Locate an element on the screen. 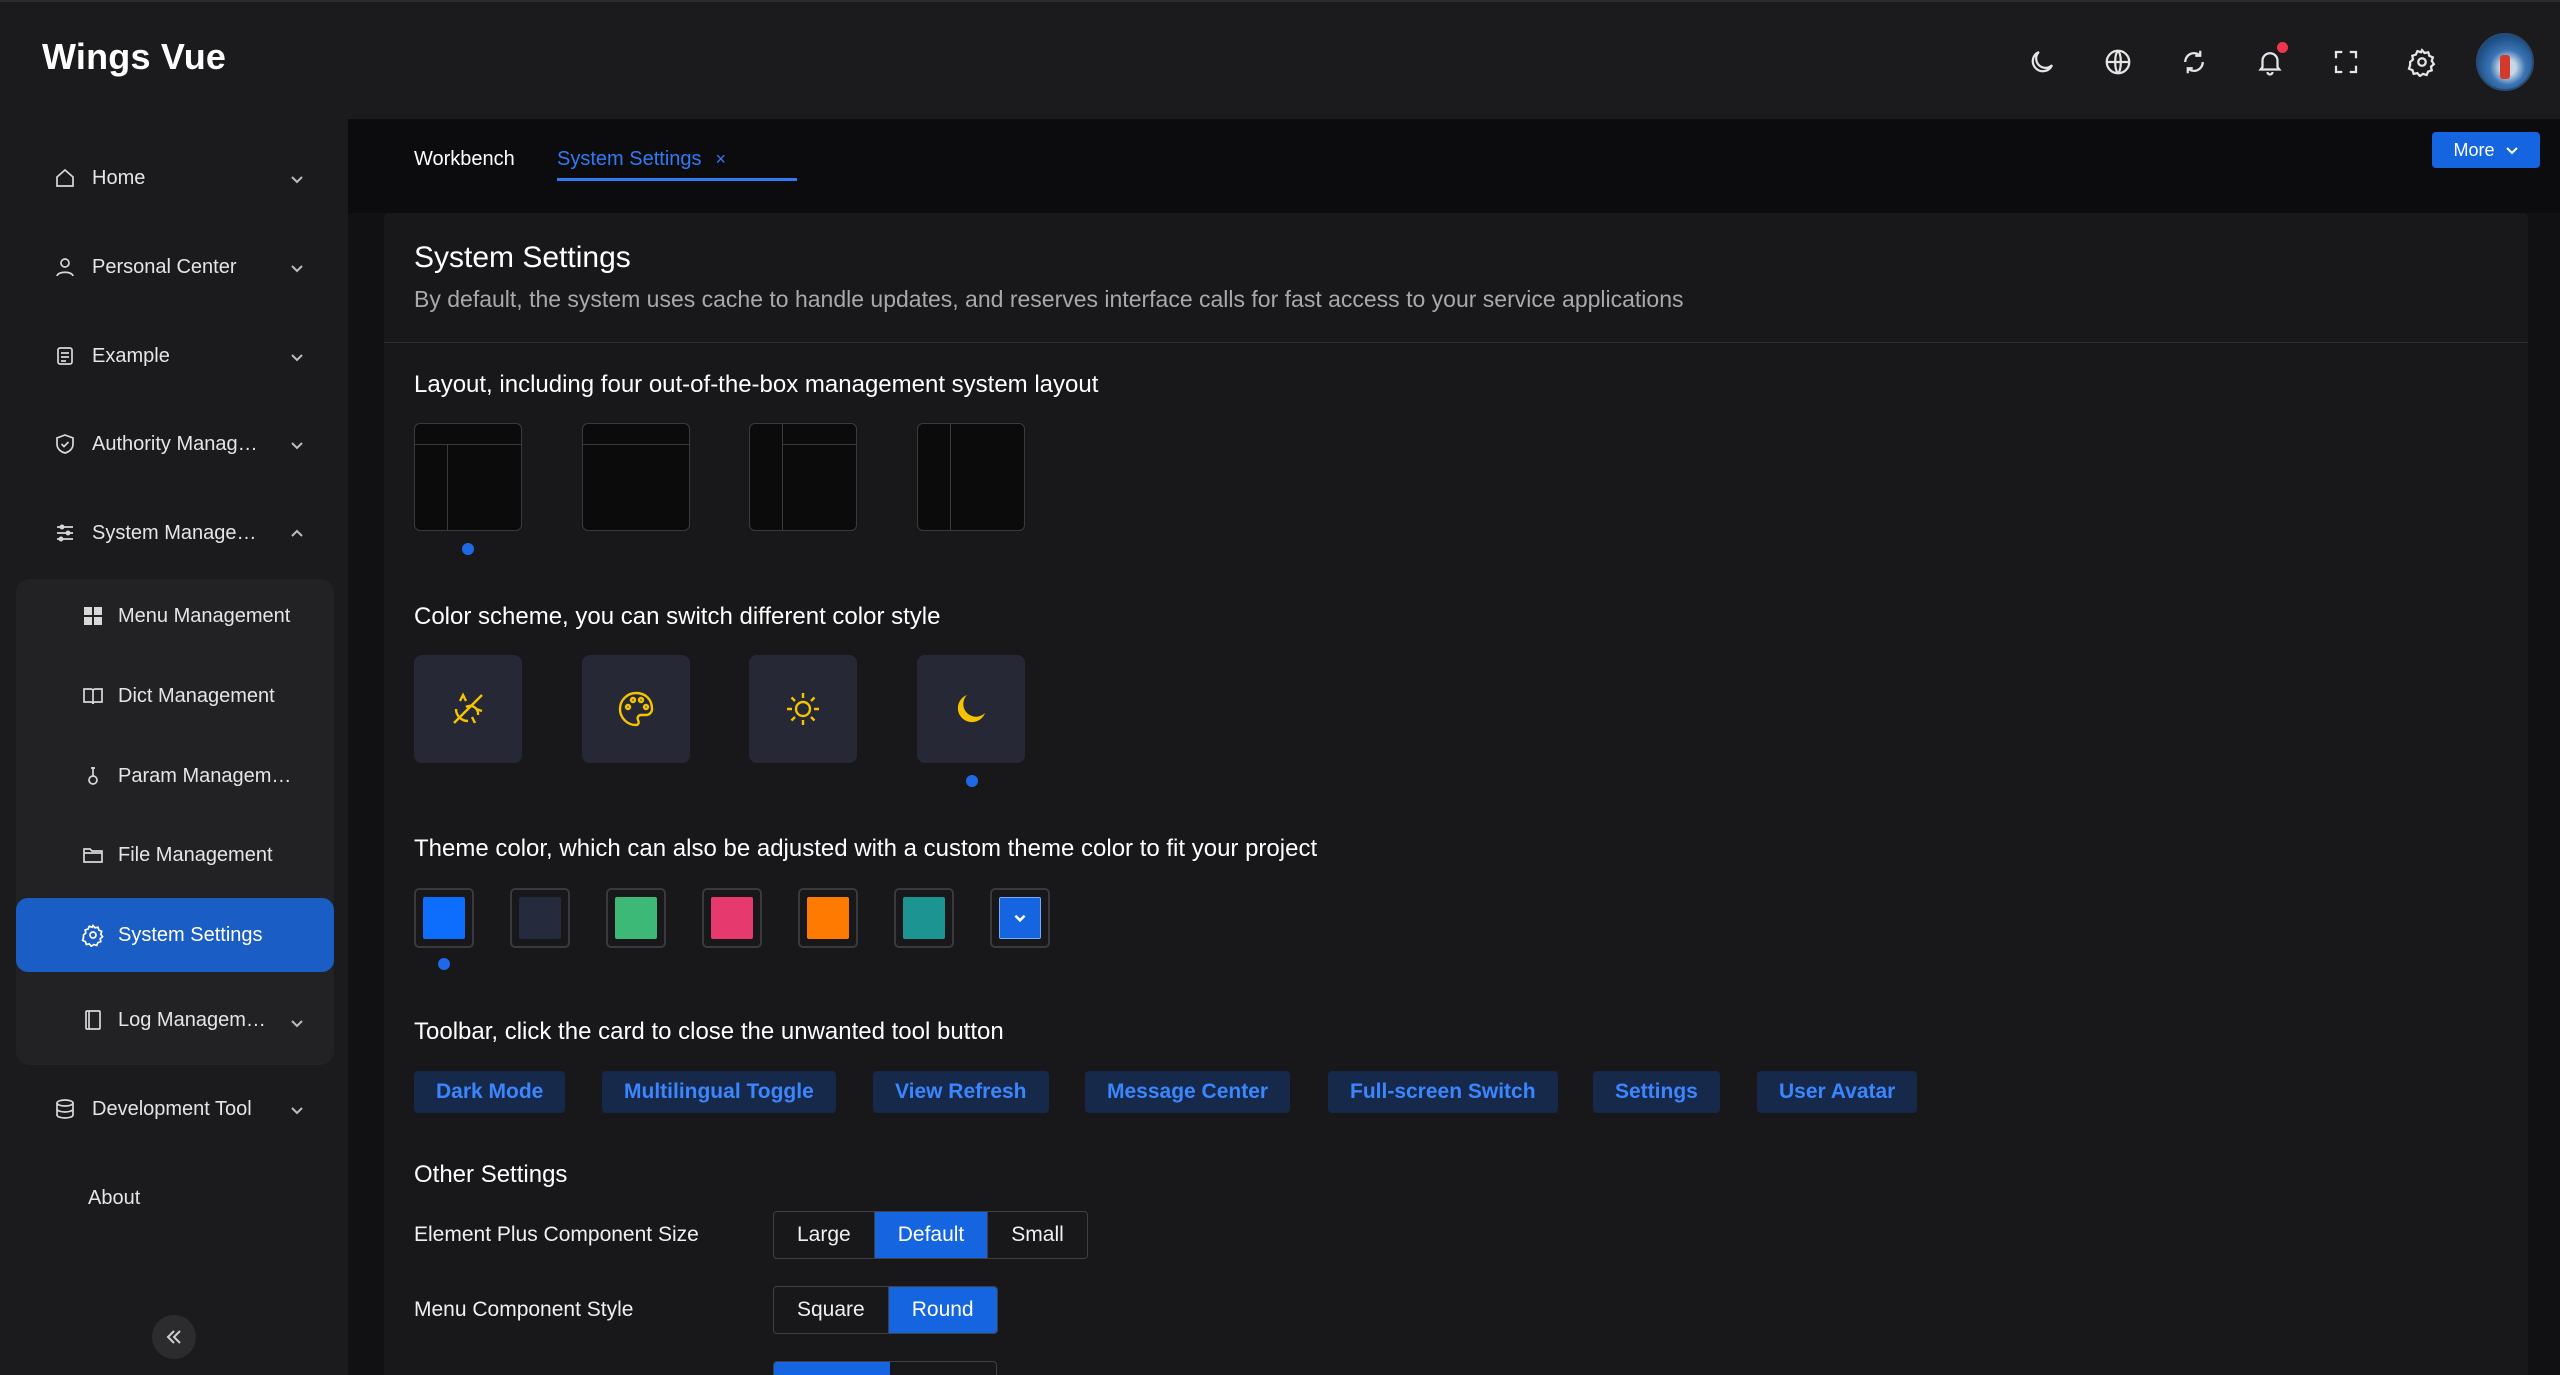  sidebar-item-home: Home is located at coordinates (175, 178).